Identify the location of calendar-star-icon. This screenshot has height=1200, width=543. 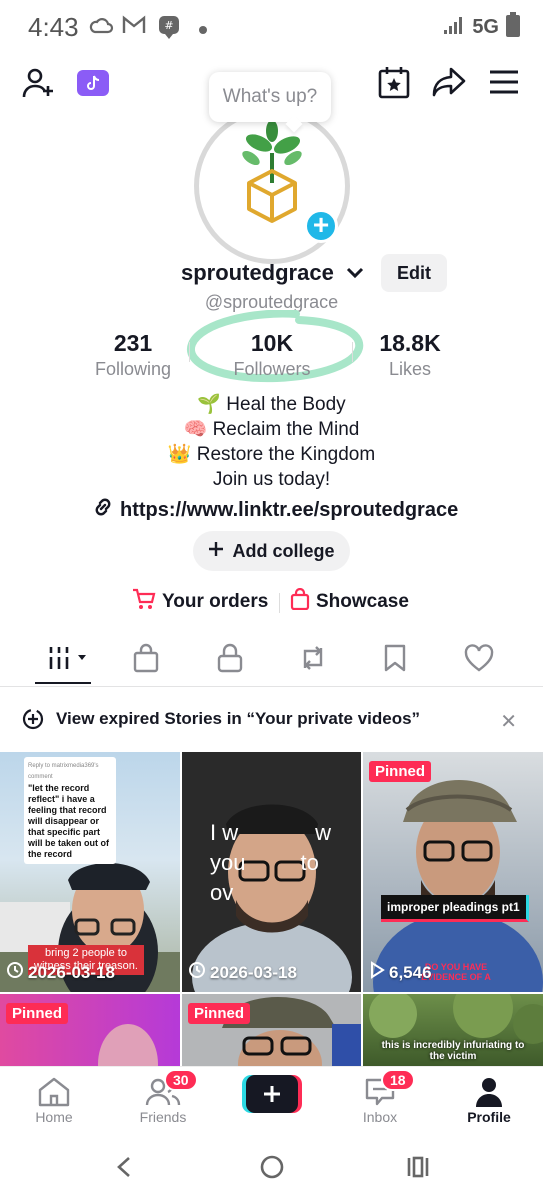
(394, 85).